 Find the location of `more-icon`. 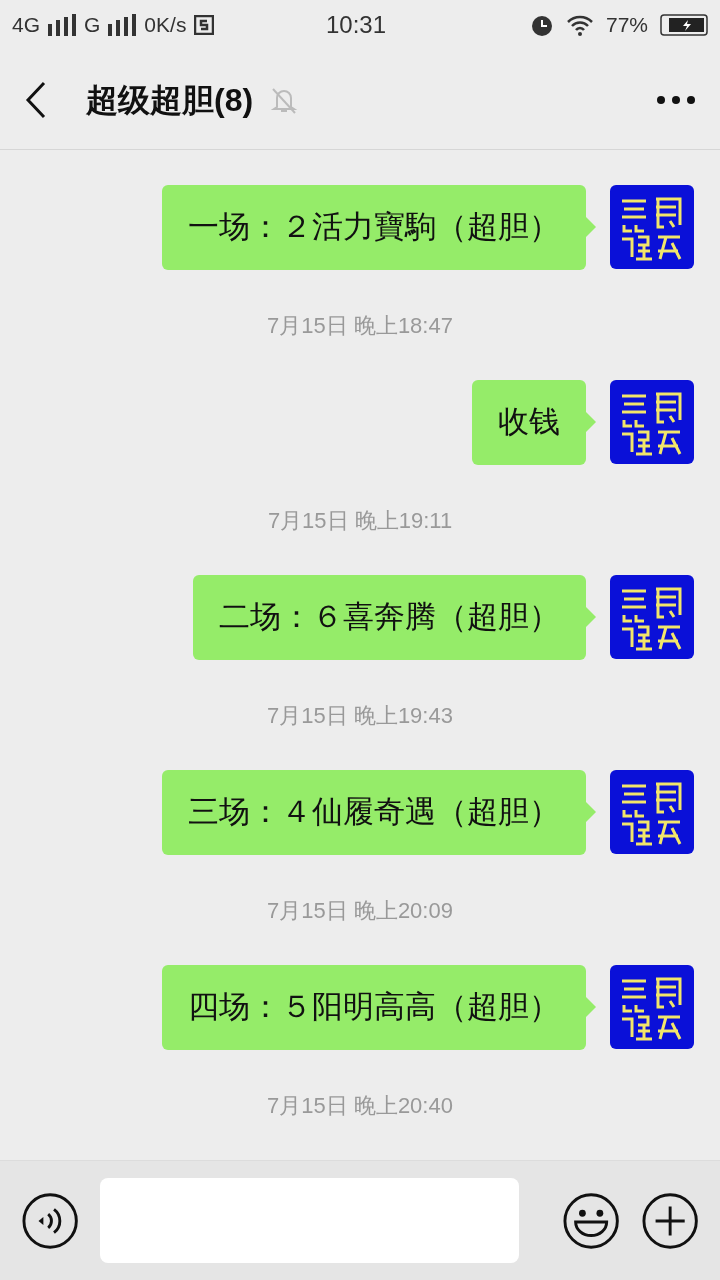

more-icon is located at coordinates (676, 99).